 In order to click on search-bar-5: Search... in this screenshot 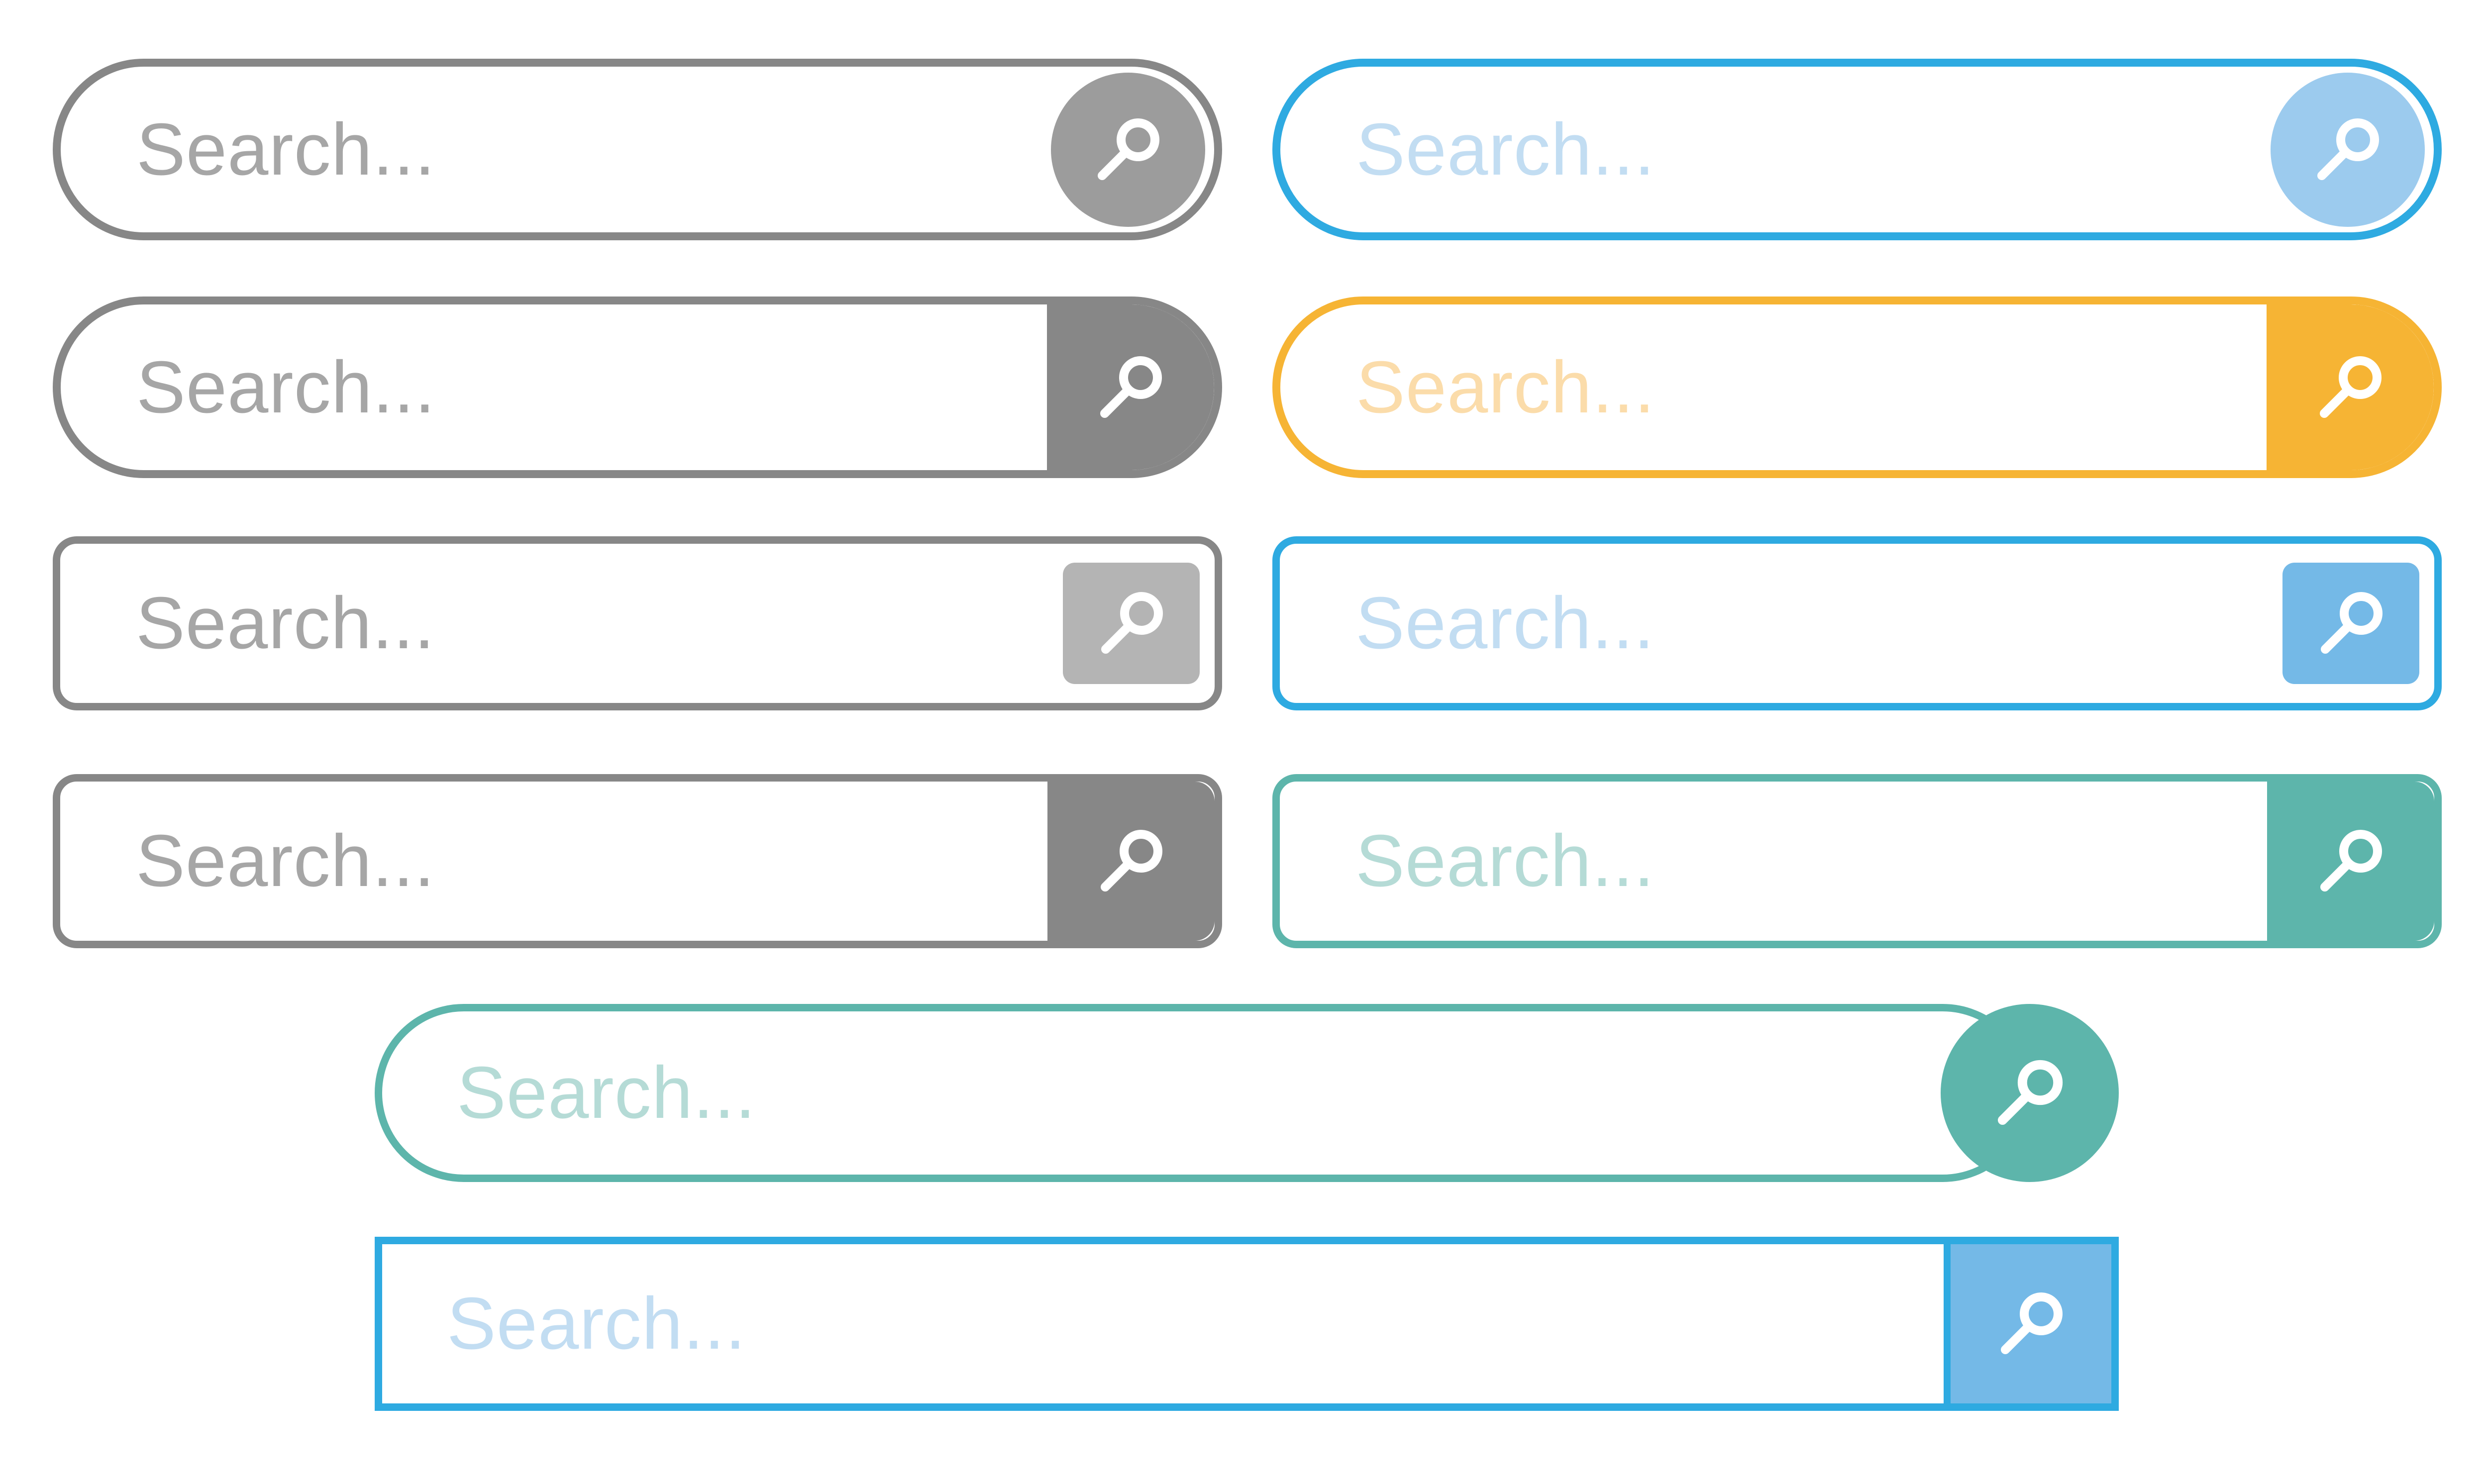, I will do `click(637, 623)`.